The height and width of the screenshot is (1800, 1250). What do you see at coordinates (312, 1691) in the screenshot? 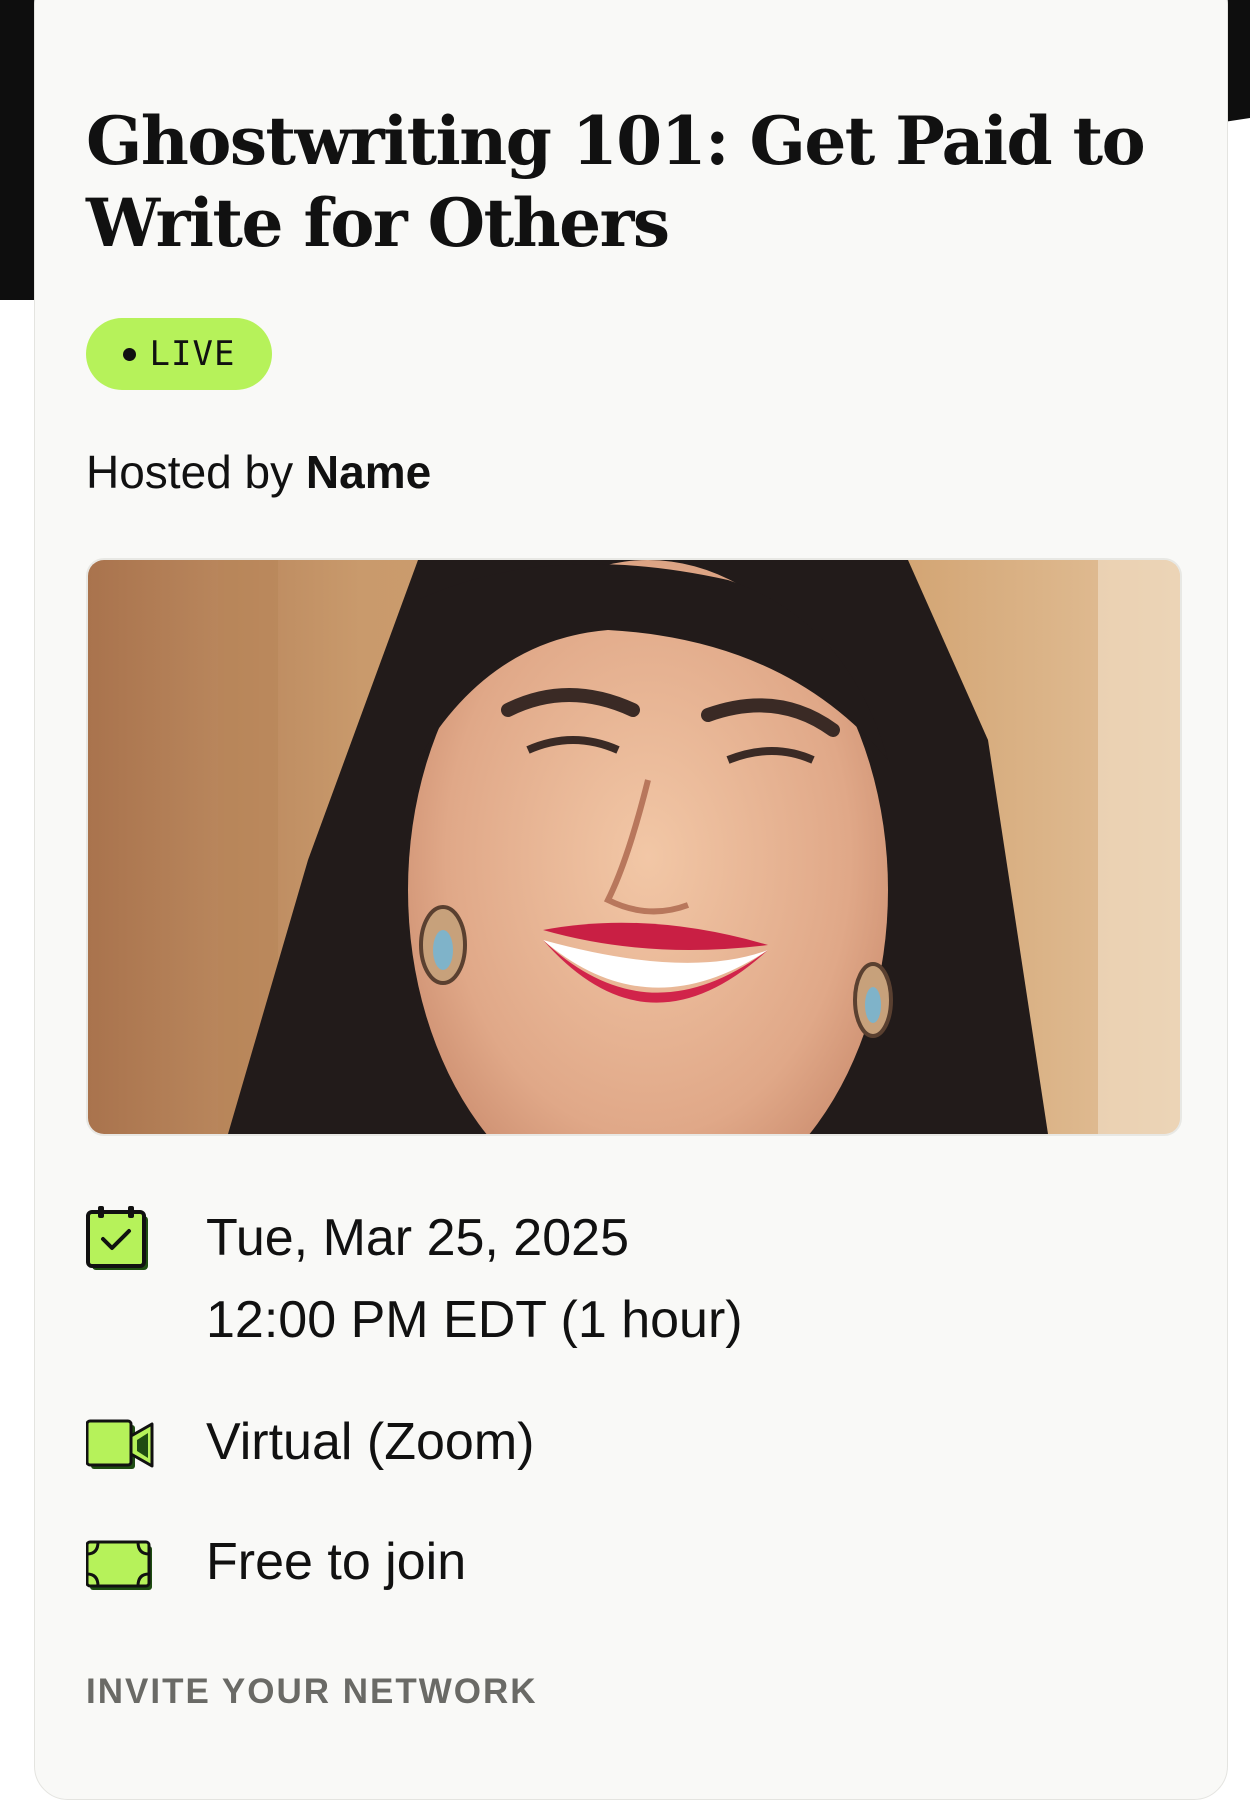
I see `invite-network-heading: INVITE YOUR NETWORK` at bounding box center [312, 1691].